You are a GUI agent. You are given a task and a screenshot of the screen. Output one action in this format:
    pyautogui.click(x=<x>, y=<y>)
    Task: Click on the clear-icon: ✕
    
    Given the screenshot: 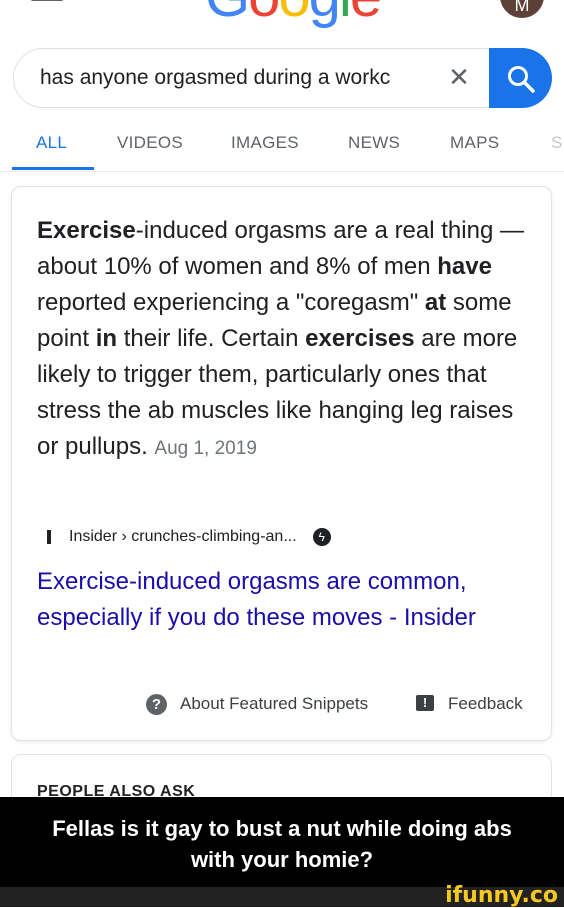 What is the action you would take?
    pyautogui.click(x=459, y=77)
    